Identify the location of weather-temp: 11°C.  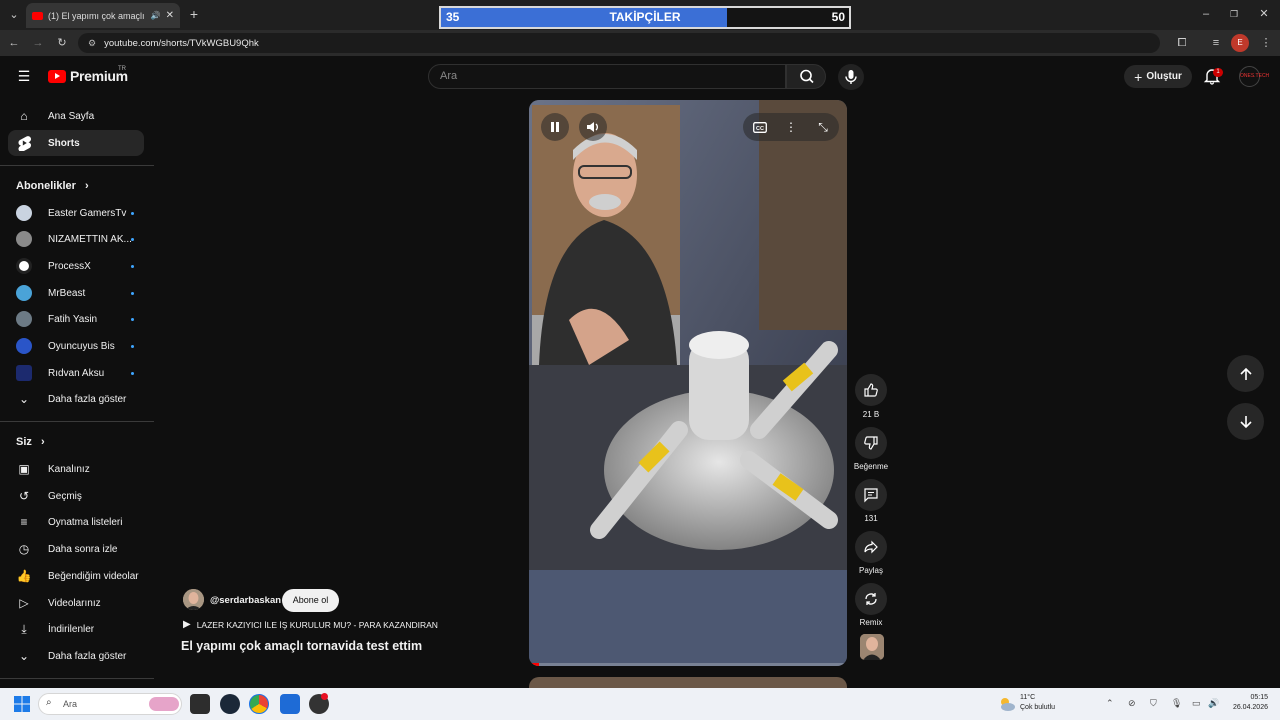
(1028, 697).